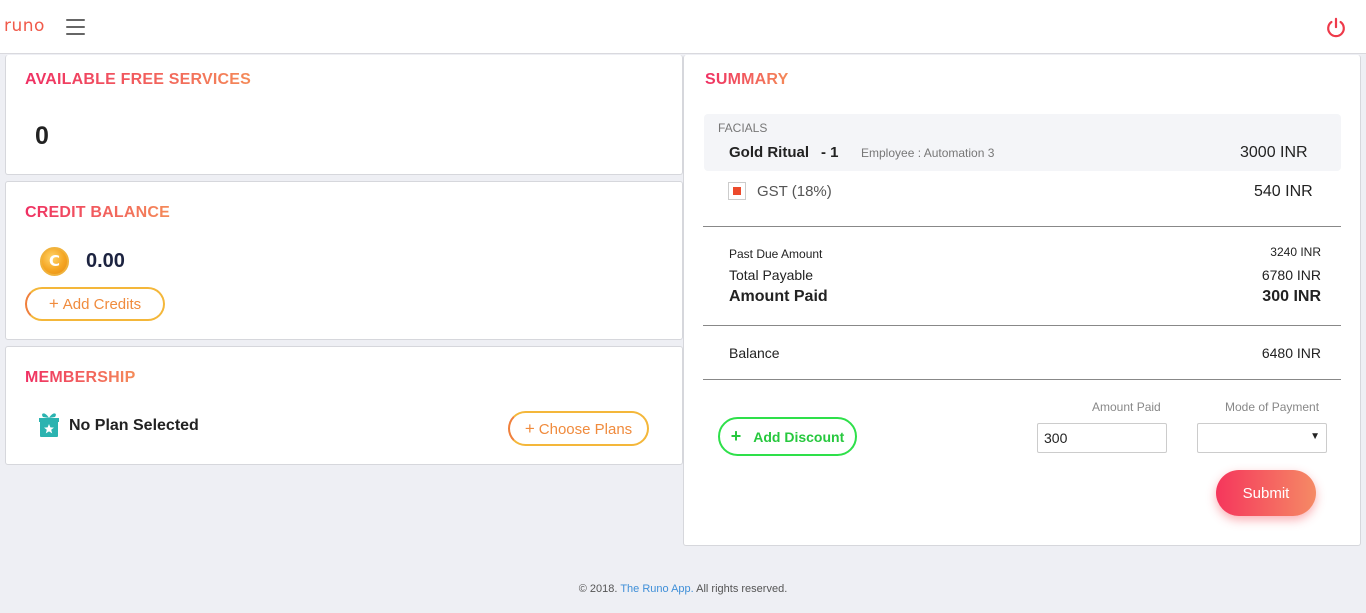 The width and height of the screenshot is (1366, 613). I want to click on past-due-value: 3240 INR, so click(1295, 252).